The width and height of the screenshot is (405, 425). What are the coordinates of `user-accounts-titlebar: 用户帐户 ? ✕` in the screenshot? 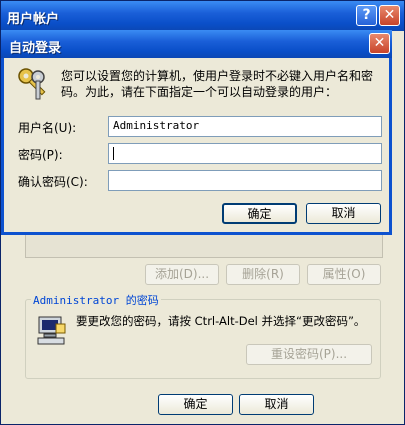 It's located at (202, 16).